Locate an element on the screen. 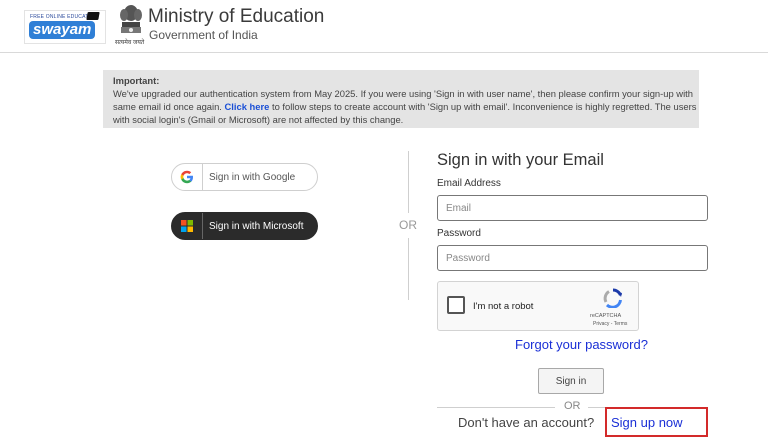 Image resolution: width=768 pixels, height=441 pixels. google-icon is located at coordinates (187, 177).